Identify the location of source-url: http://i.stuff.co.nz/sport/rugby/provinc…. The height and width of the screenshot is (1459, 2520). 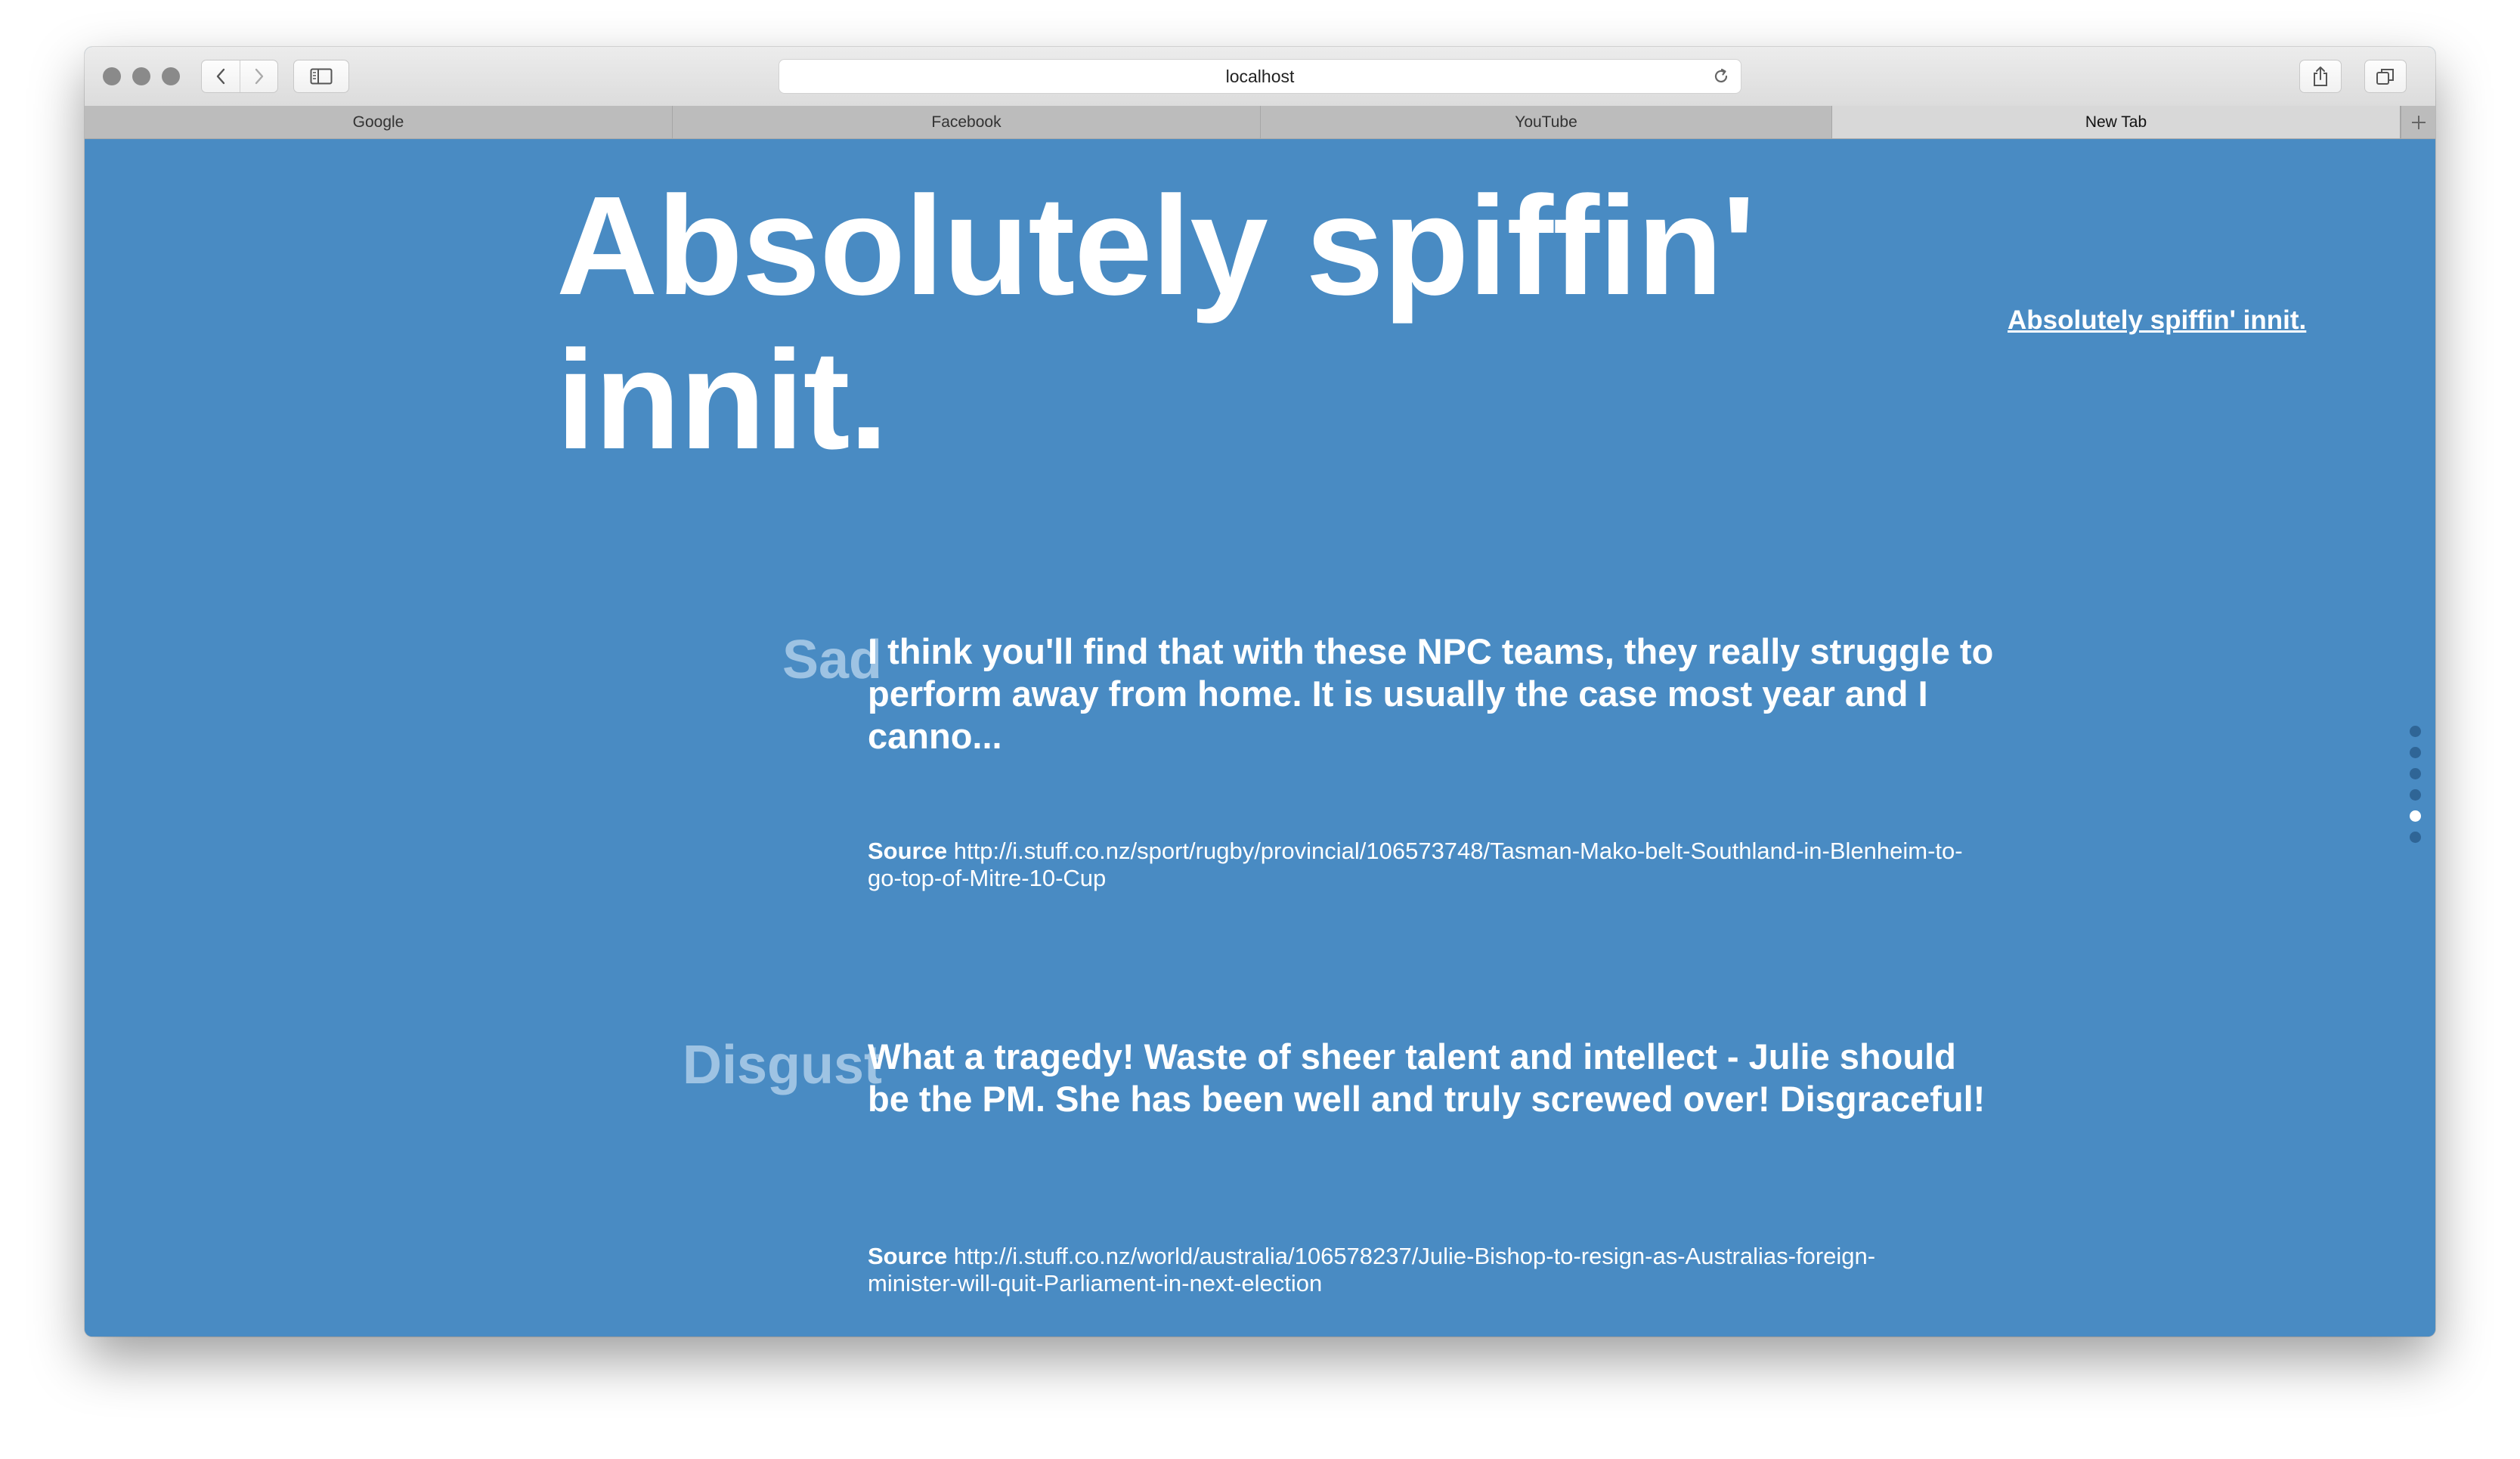
(1415, 865).